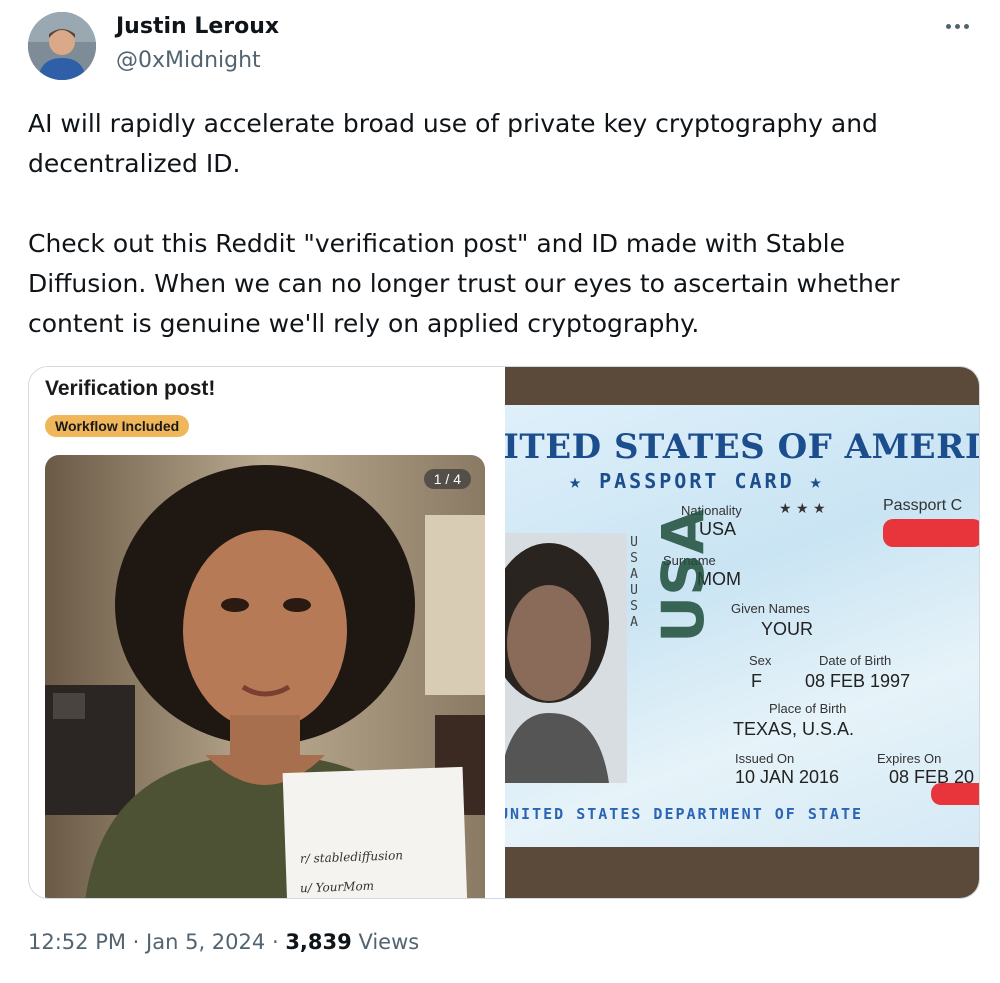 The image size is (1000, 983). What do you see at coordinates (117, 426) in the screenshot?
I see `post-flair-badge: Workflow Included` at bounding box center [117, 426].